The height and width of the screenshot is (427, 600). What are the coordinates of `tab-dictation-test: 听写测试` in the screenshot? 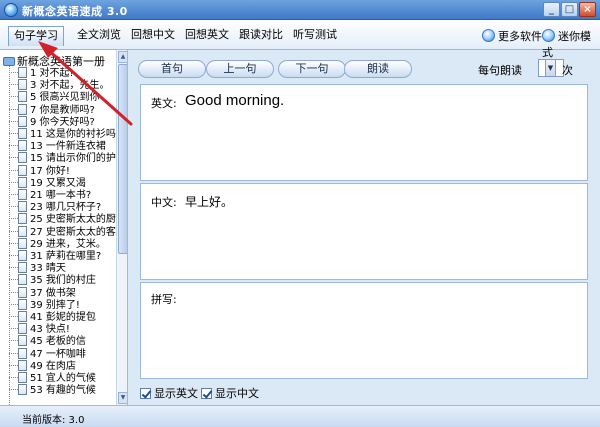 It's located at (315, 36).